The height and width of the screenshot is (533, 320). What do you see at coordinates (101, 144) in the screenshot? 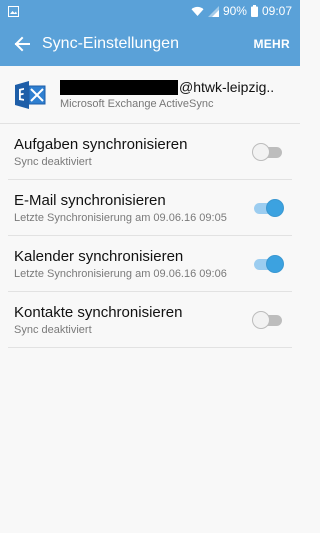
I see `sync-row-title: Aufgaben synchronisieren` at bounding box center [101, 144].